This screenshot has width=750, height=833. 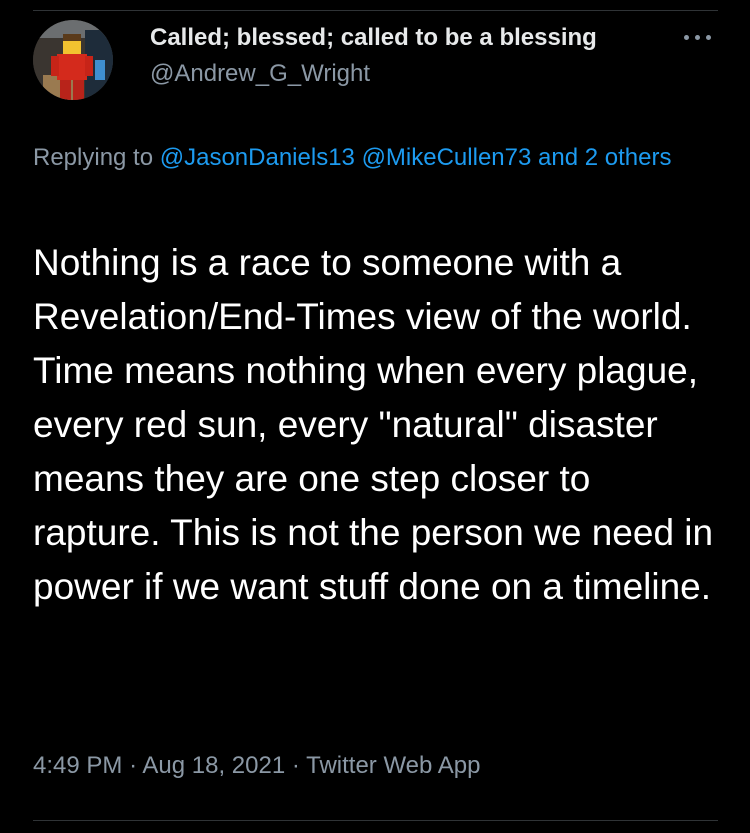 I want to click on mention-link: @MikeCullen73, so click(x=447, y=157).